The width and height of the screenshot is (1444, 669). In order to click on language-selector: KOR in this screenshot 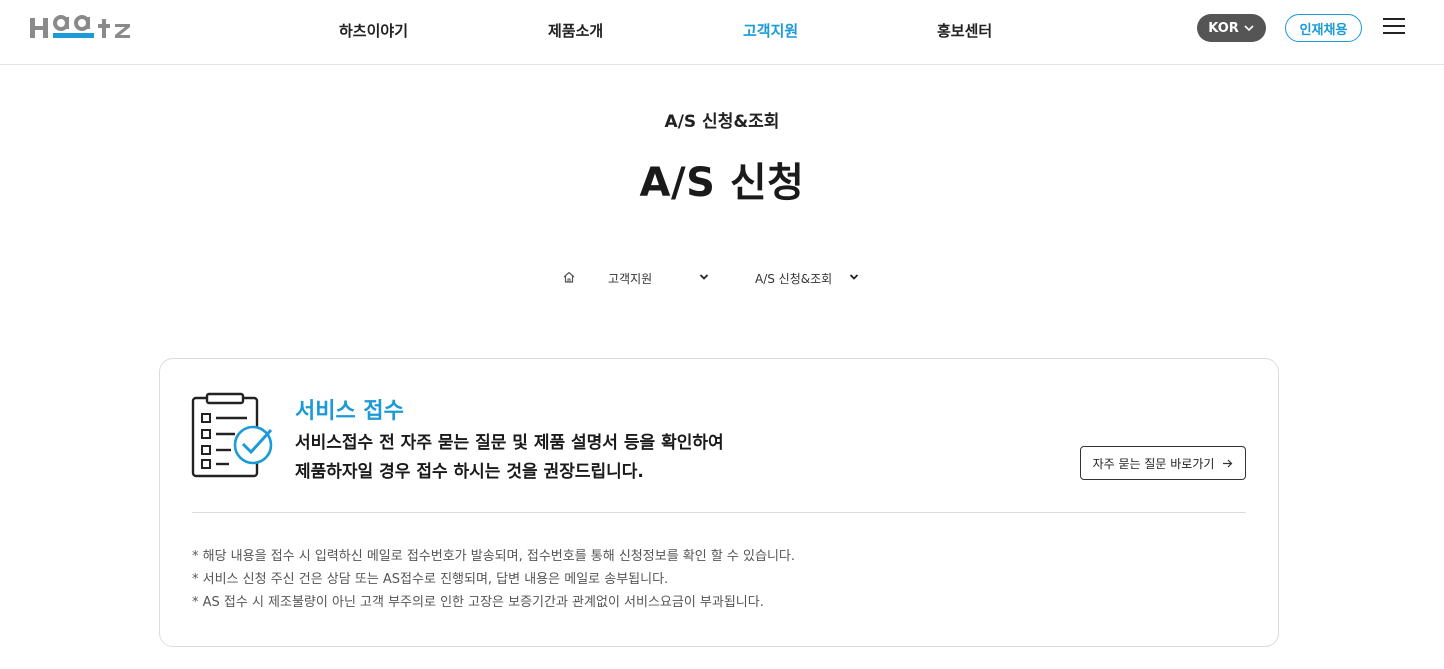, I will do `click(1231, 28)`.